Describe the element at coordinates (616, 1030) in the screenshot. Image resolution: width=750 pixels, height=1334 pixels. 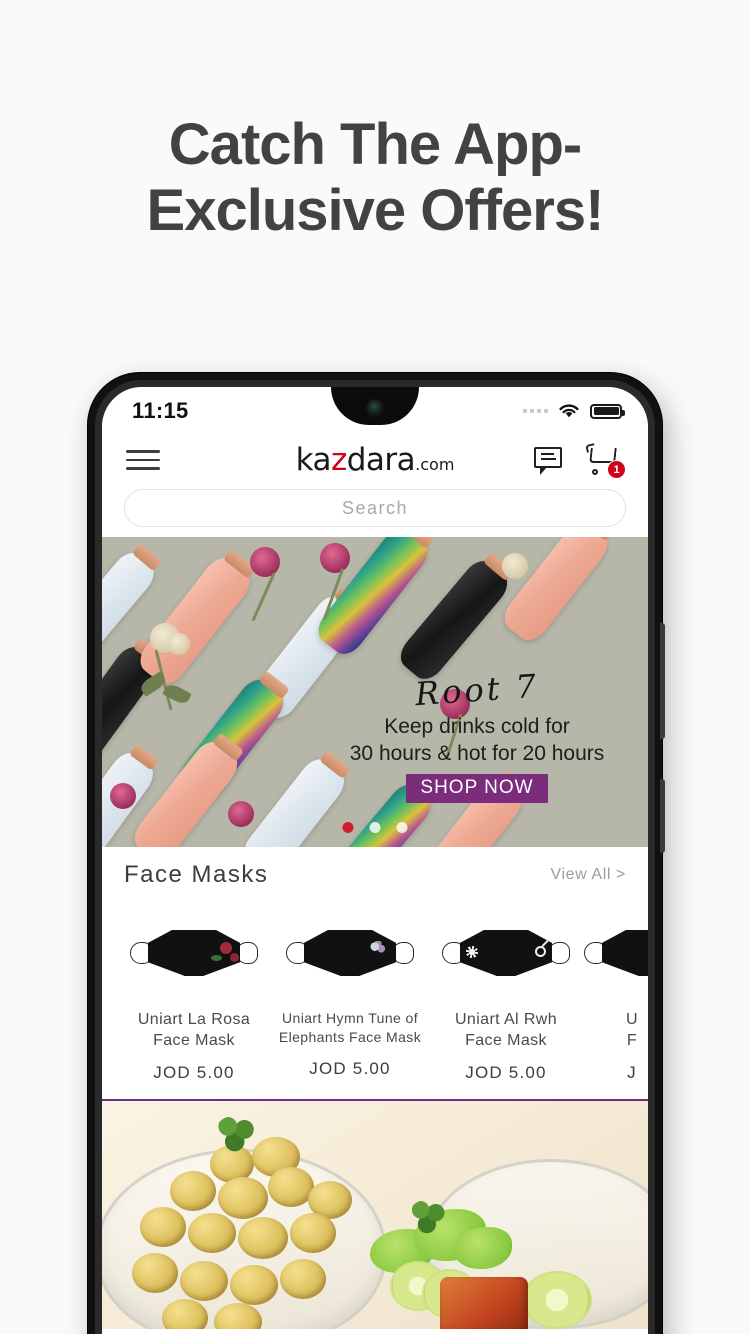
I see `product-name: U F` at that location.